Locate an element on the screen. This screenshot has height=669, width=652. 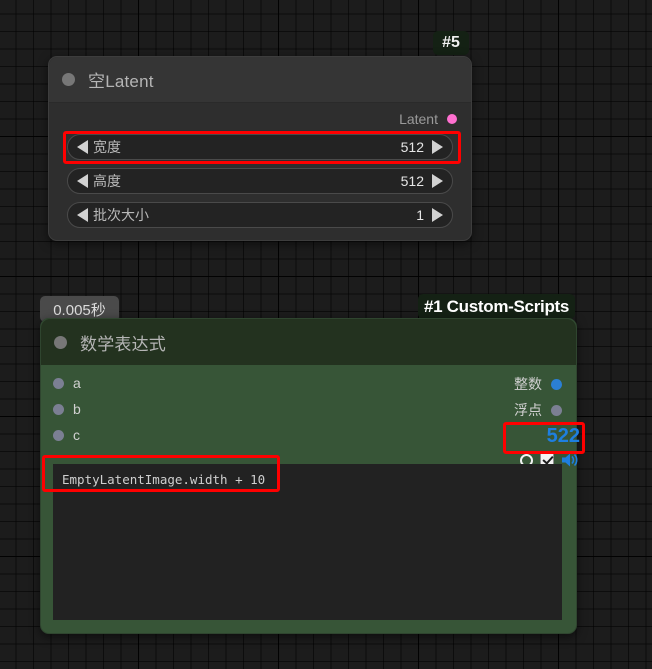
widget-width-value: 512 is located at coordinates (412, 147).